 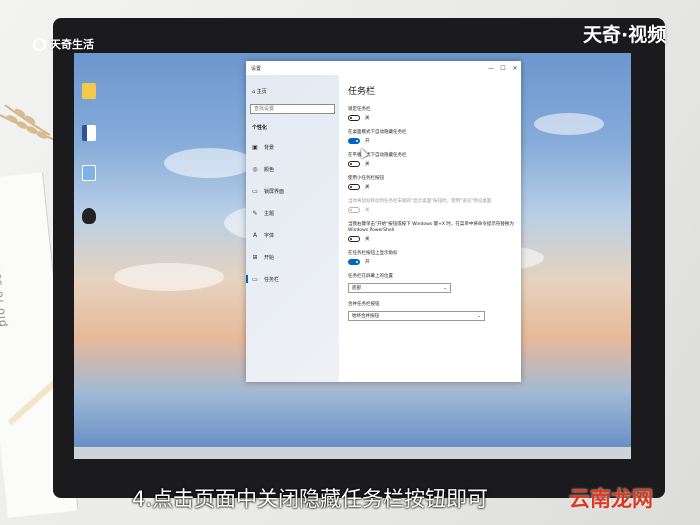 What do you see at coordinates (255, 257) in the screenshot?
I see `start-icon: ⊞` at bounding box center [255, 257].